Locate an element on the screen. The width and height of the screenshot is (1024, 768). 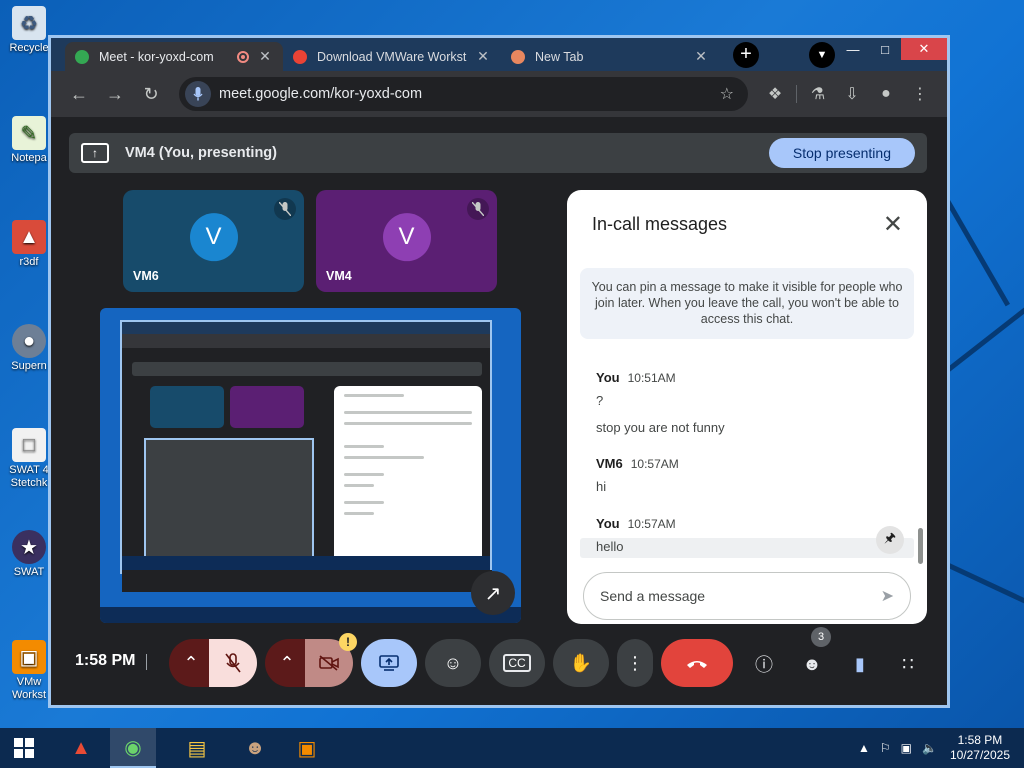
taskbar-date: 10/27/2025 is located at coordinates (979, 755).